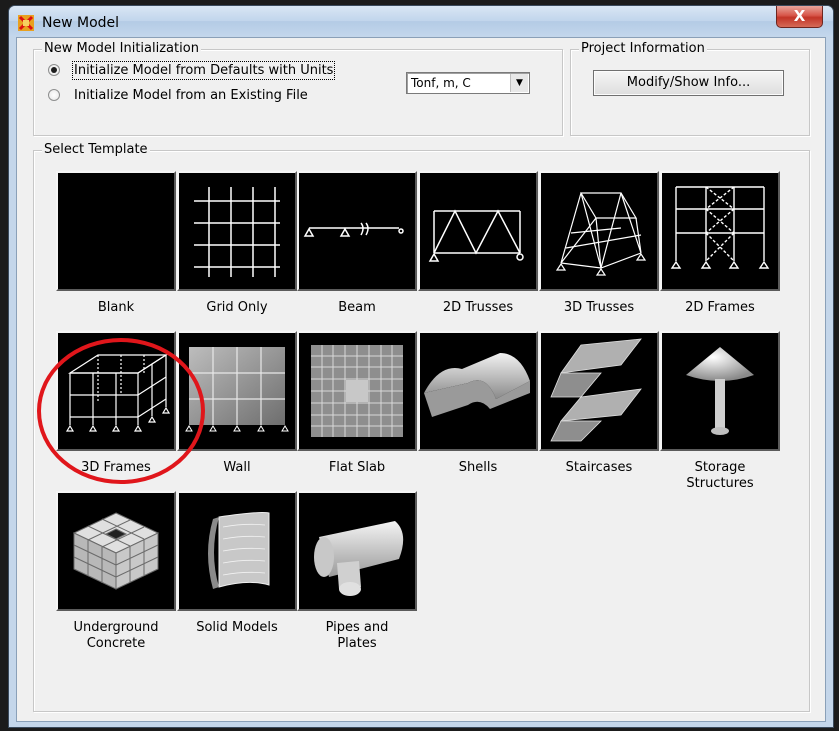 This screenshot has height=731, width=839. What do you see at coordinates (237, 627) in the screenshot?
I see `template-label: Solid Models` at bounding box center [237, 627].